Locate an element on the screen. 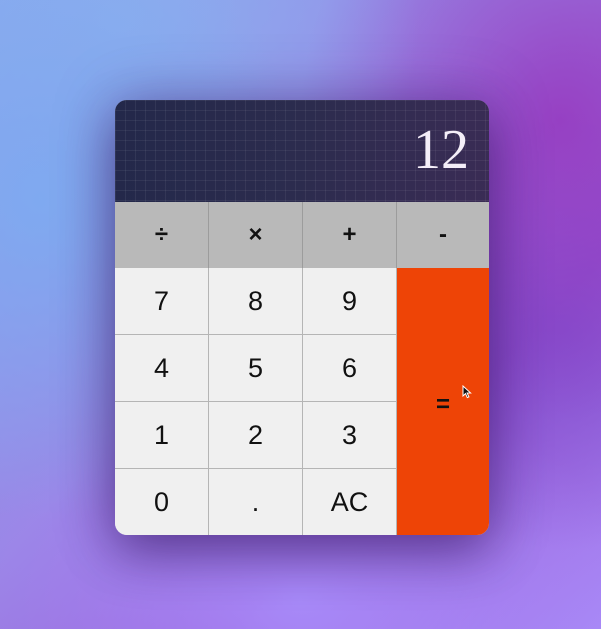 The height and width of the screenshot is (629, 601). digit-5-button: 5 is located at coordinates (256, 368).